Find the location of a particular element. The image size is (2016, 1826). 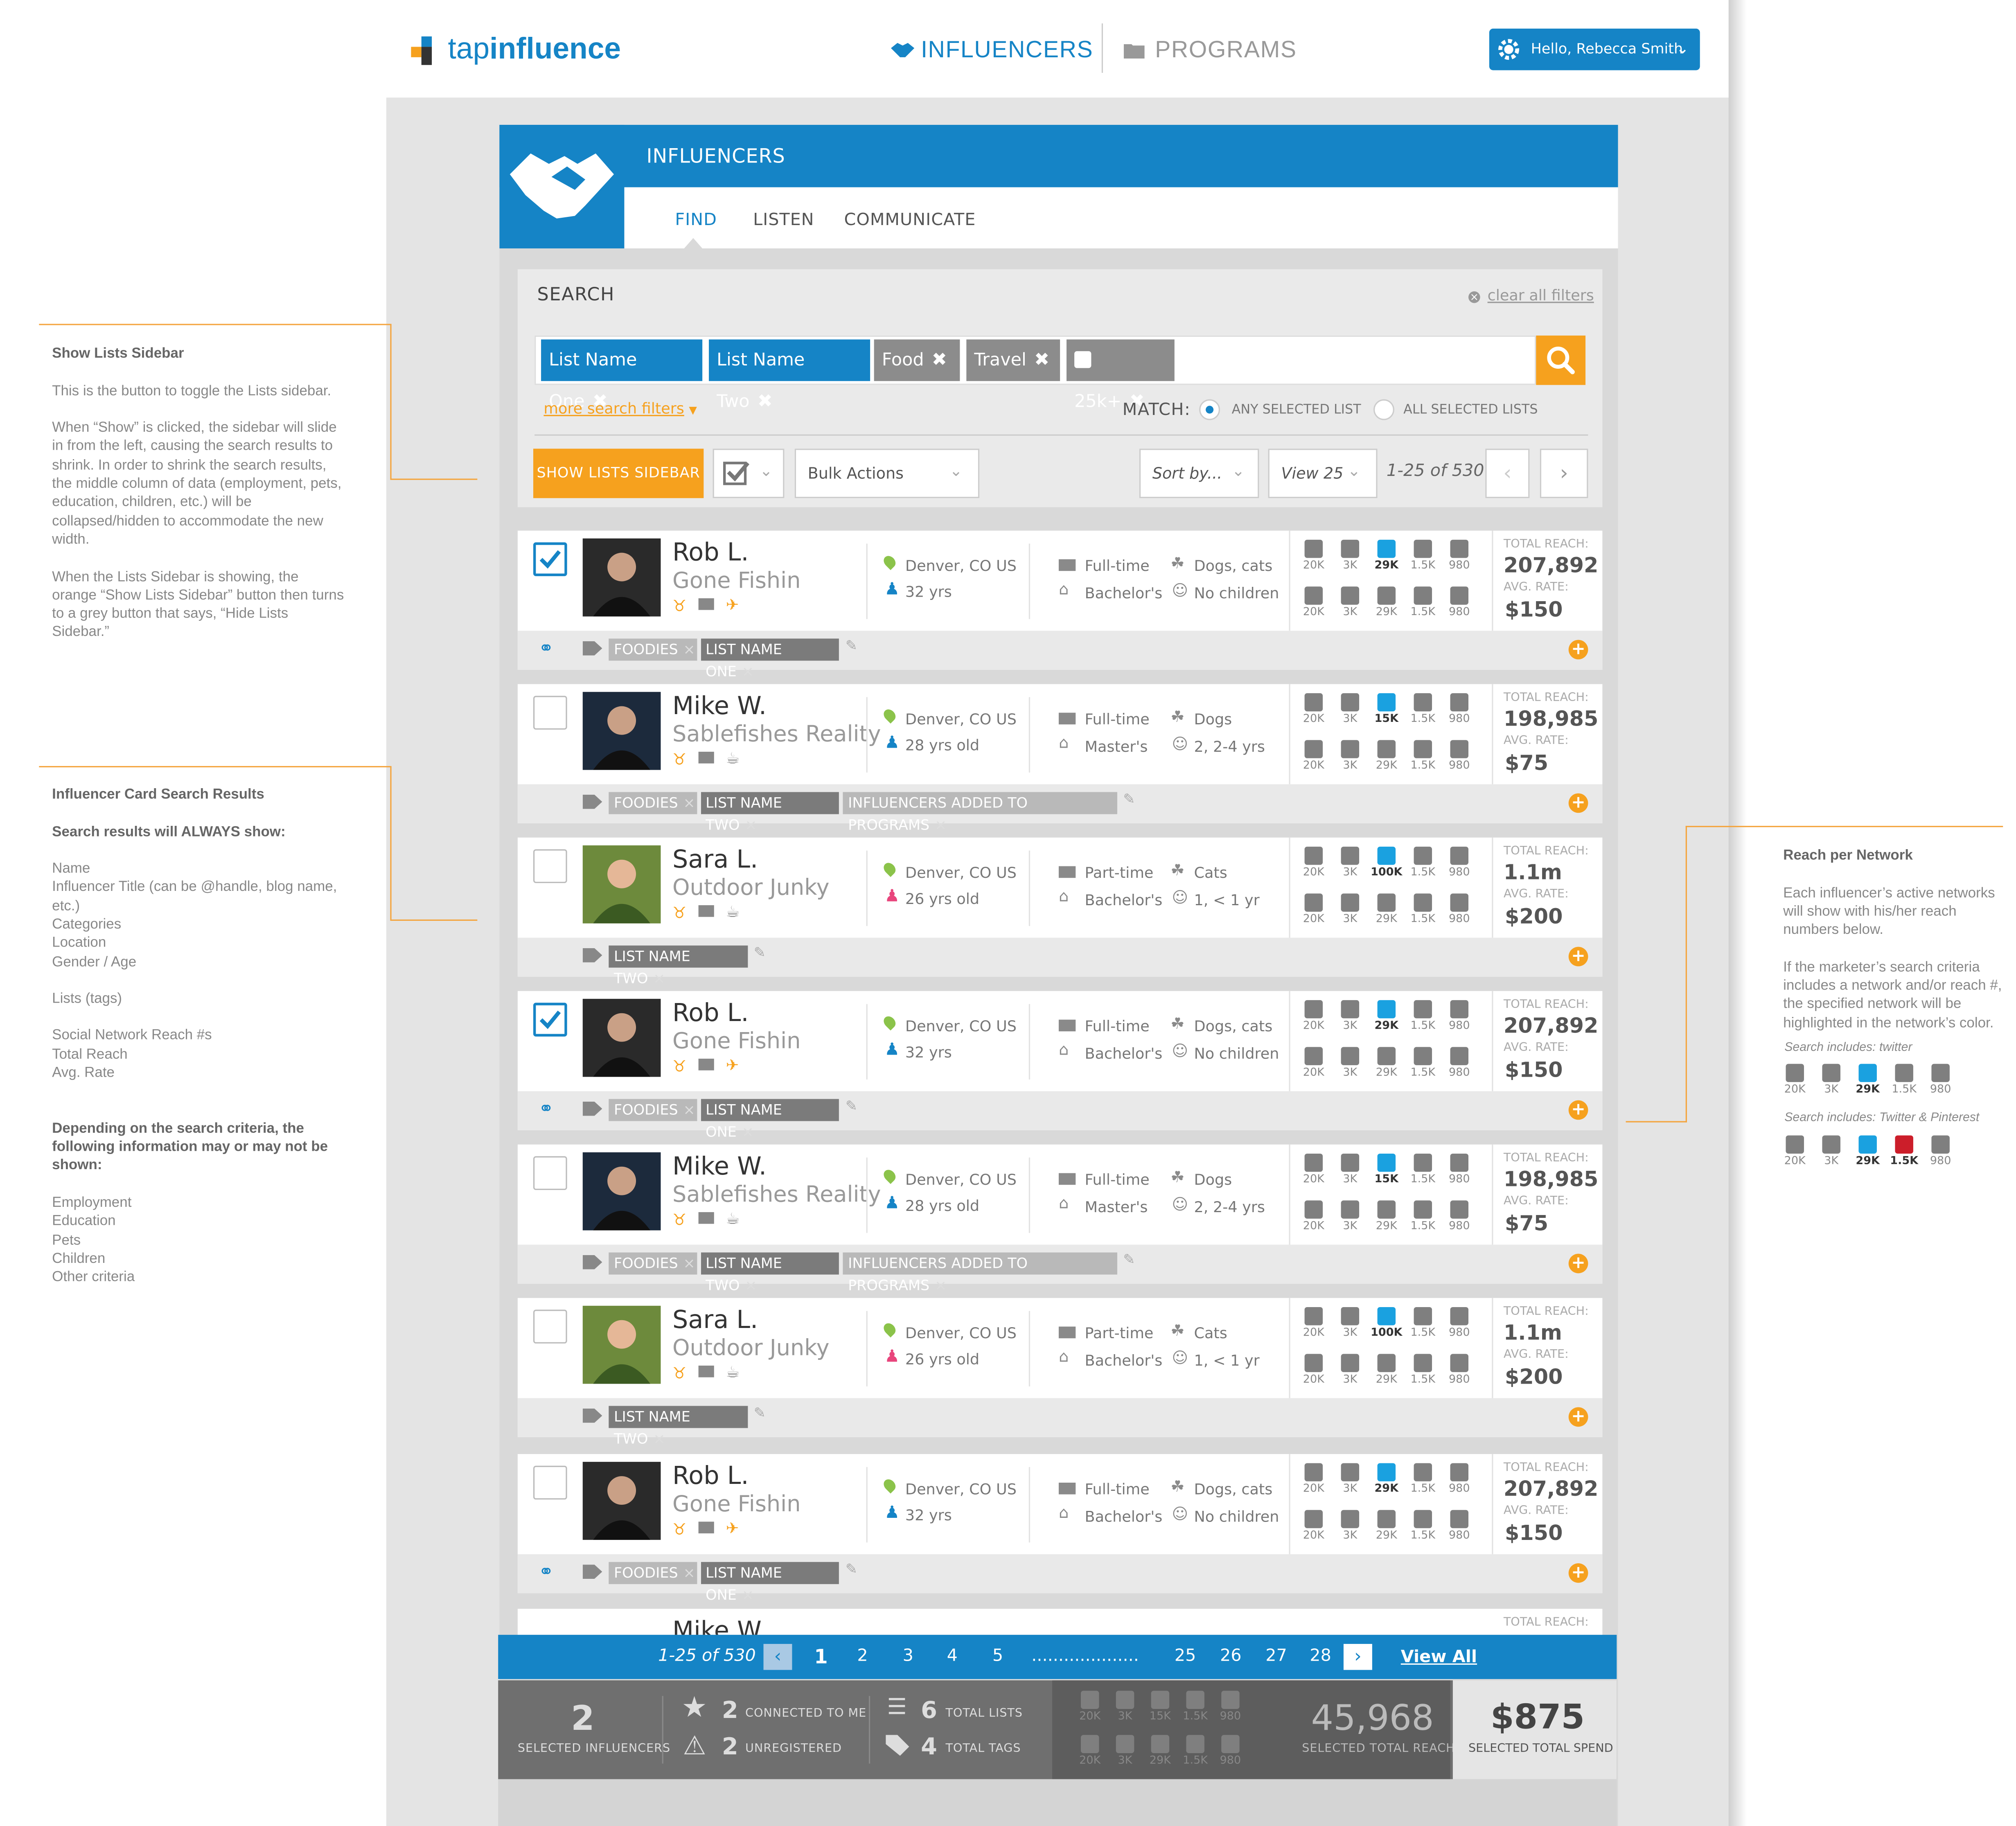

sort-by-dropdown: Sort by... ⌄ is located at coordinates (1199, 474).